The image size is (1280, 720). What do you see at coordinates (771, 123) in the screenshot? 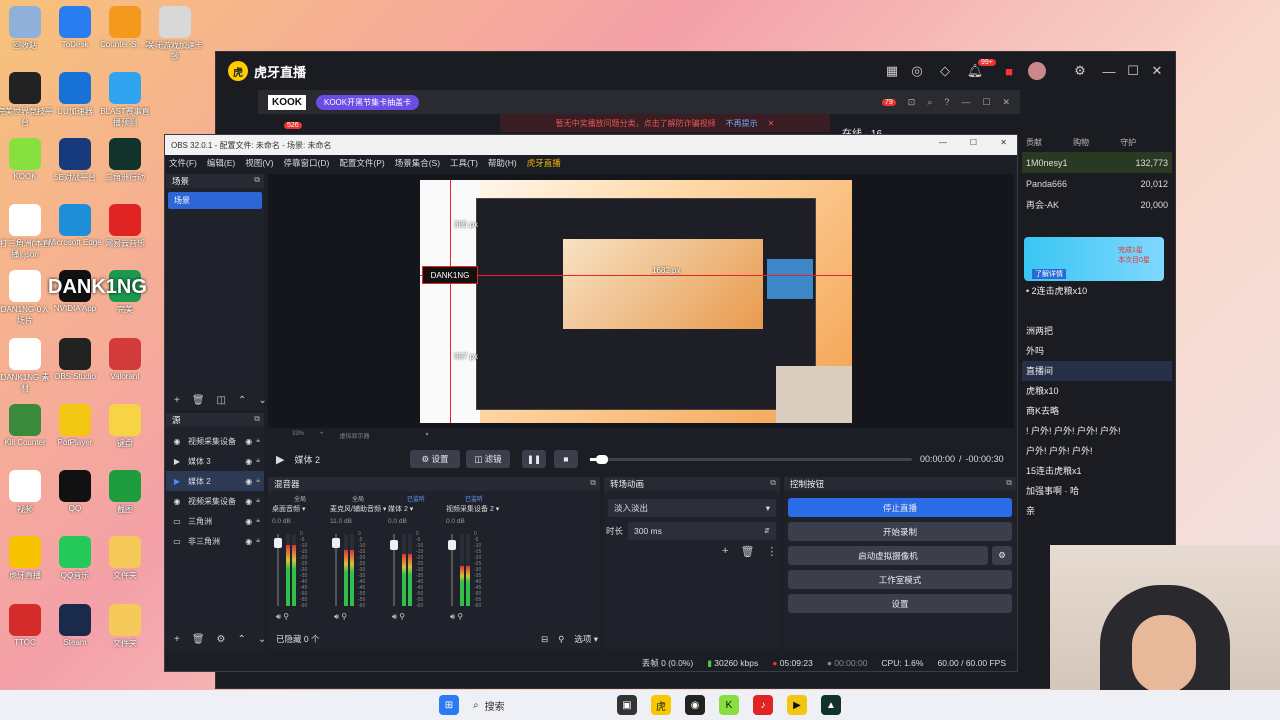
I see `alert-close-icon: ✕` at bounding box center [771, 123].